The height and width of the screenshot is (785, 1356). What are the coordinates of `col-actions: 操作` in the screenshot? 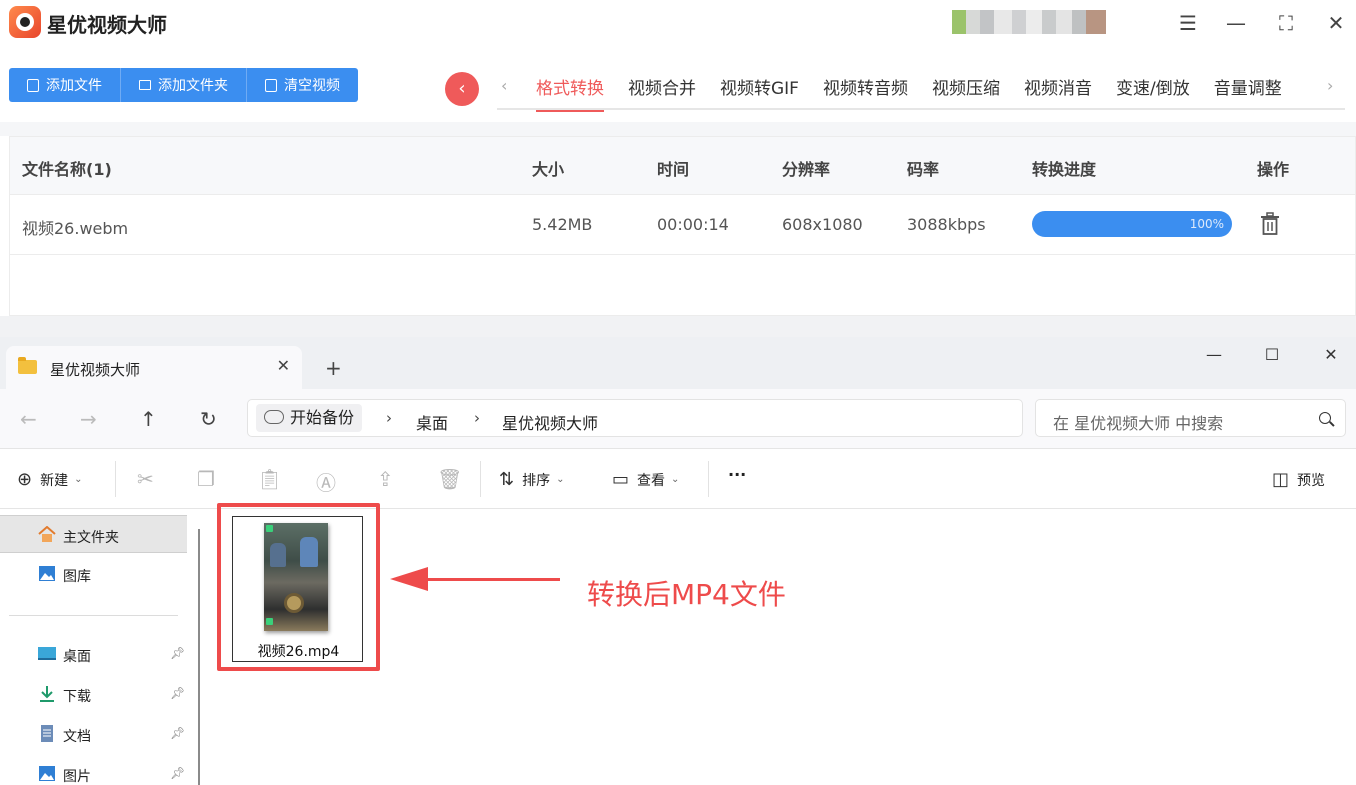 It's located at (1273, 169).